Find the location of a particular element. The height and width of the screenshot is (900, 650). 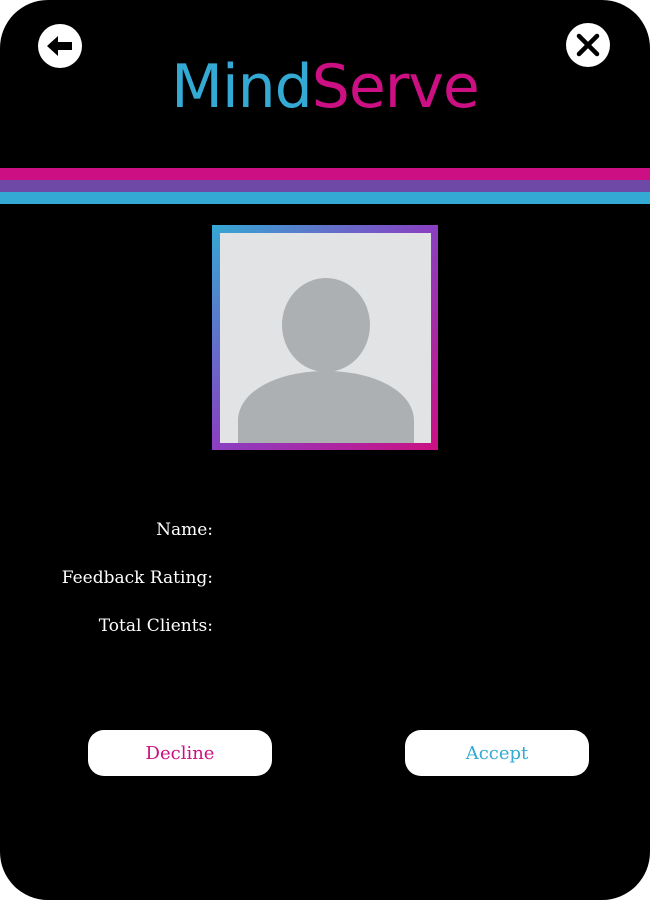

name-label: Name: is located at coordinates (184, 530).